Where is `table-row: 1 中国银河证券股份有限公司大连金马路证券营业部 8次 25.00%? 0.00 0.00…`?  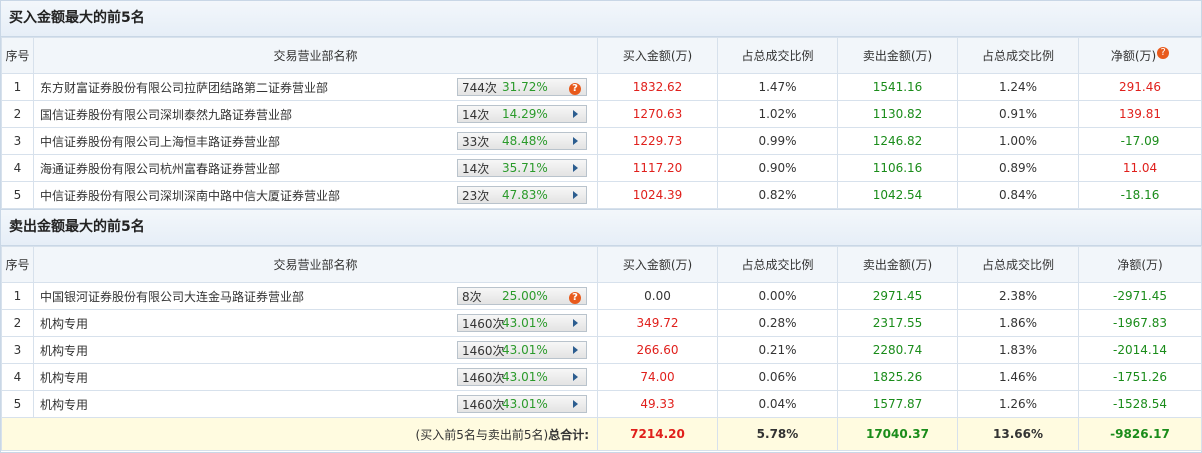 table-row: 1 中国银河证券股份有限公司大连金马路证券营业部 8次 25.00%? 0.00 0.00… is located at coordinates (601, 296).